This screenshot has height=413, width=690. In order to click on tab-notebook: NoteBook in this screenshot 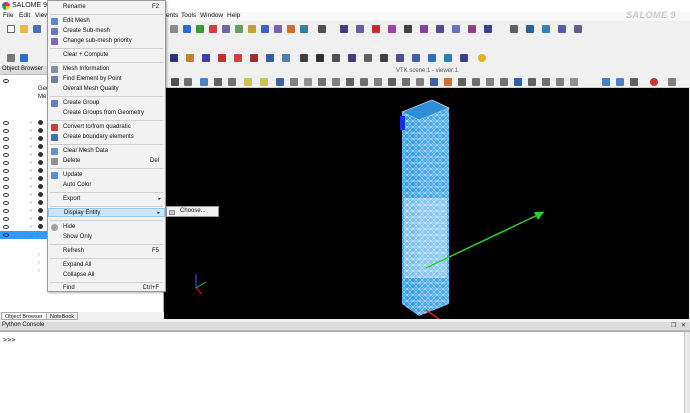, I will do `click(62, 316)`.